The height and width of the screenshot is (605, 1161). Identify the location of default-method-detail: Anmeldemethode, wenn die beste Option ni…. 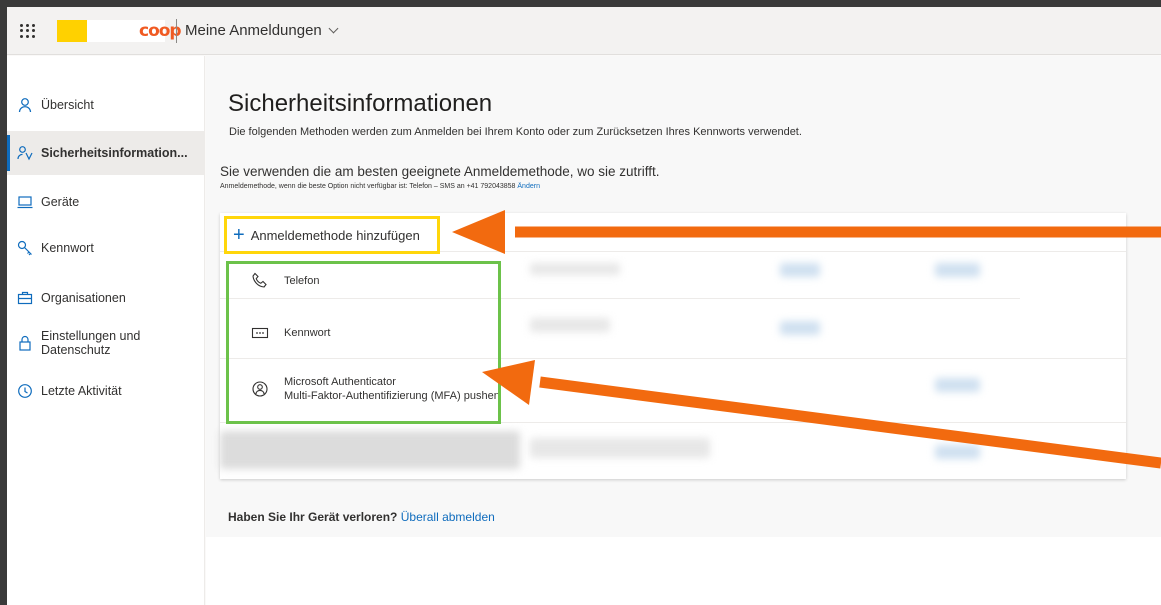
(380, 186).